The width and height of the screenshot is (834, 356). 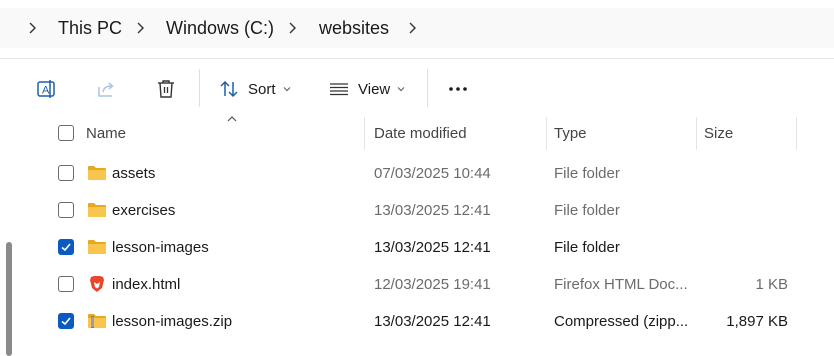 I want to click on svg-text: A, so click(x=46, y=91).